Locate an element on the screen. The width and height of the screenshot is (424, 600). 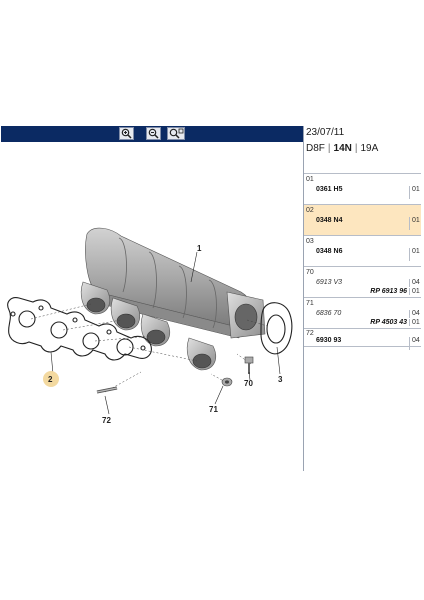
part-reference: 0348 N4 is located at coordinates (329, 220).